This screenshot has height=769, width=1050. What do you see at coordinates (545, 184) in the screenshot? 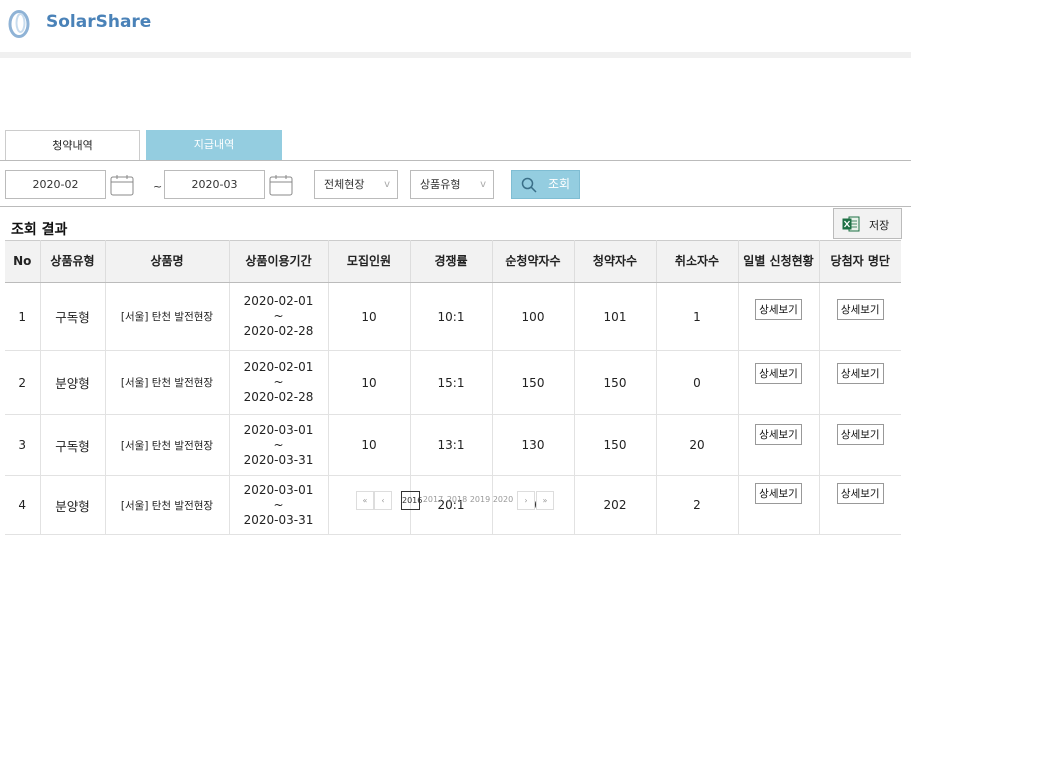
I see `search-button: 조회` at bounding box center [545, 184].